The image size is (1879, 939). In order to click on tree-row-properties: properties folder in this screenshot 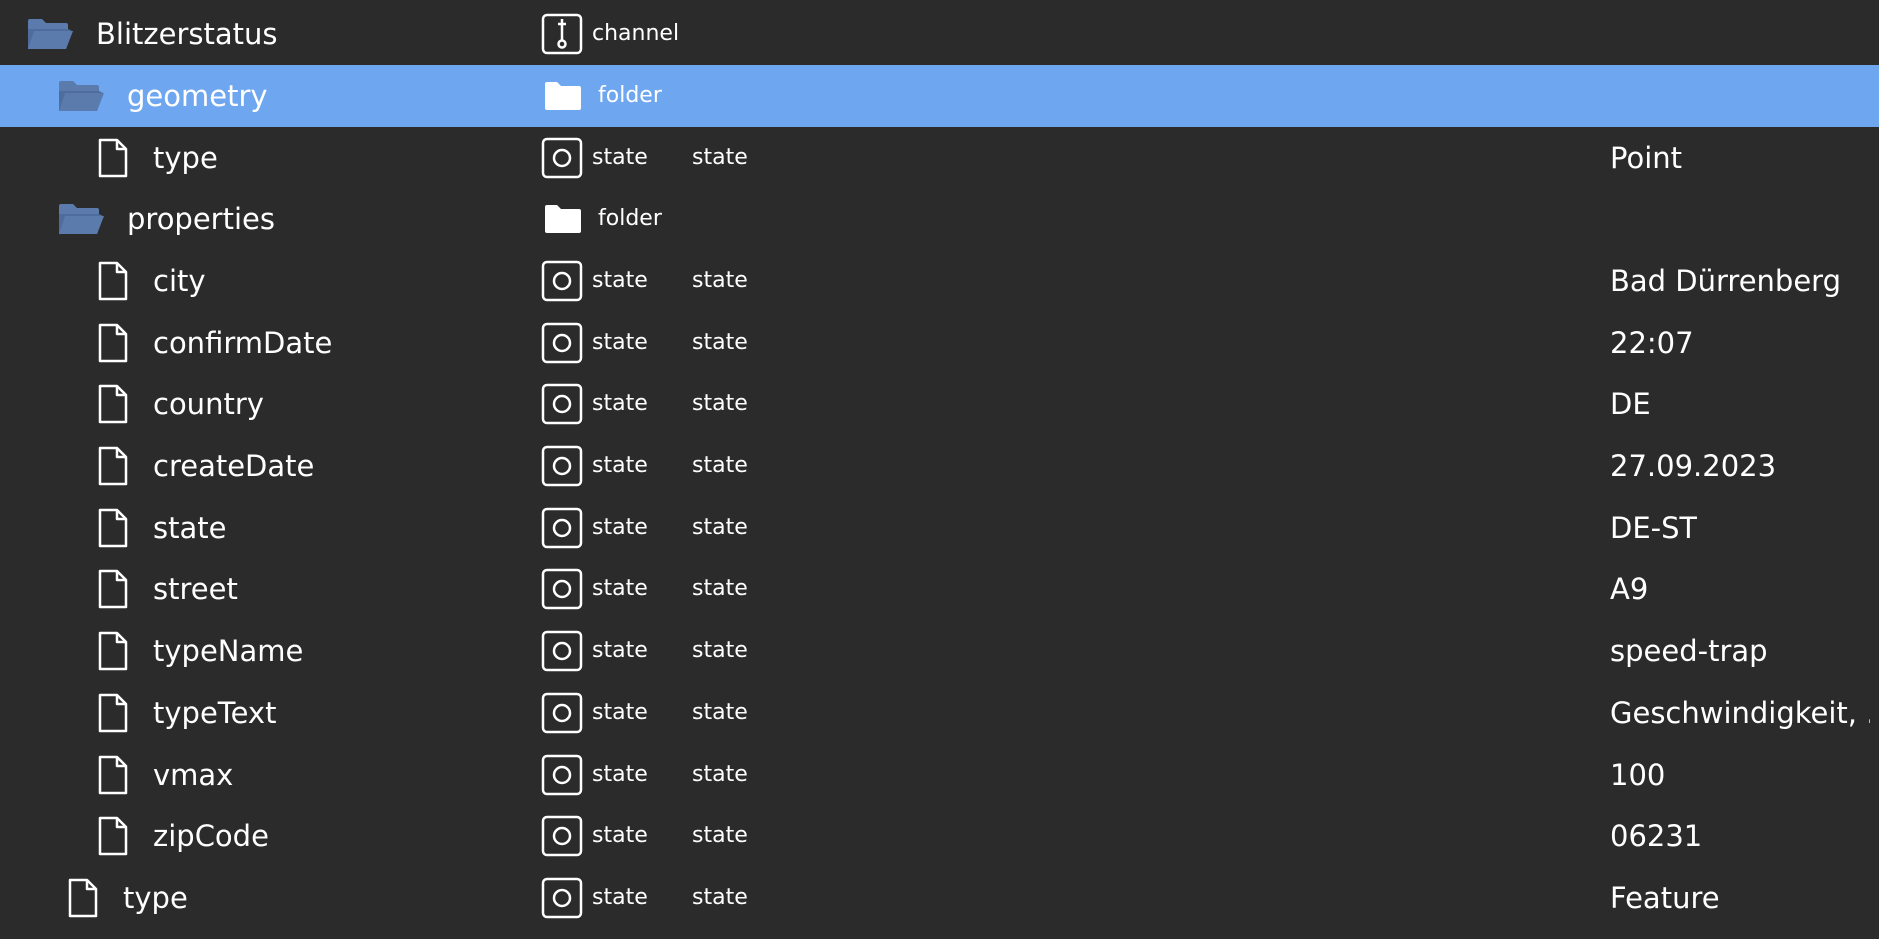, I will do `click(939, 219)`.